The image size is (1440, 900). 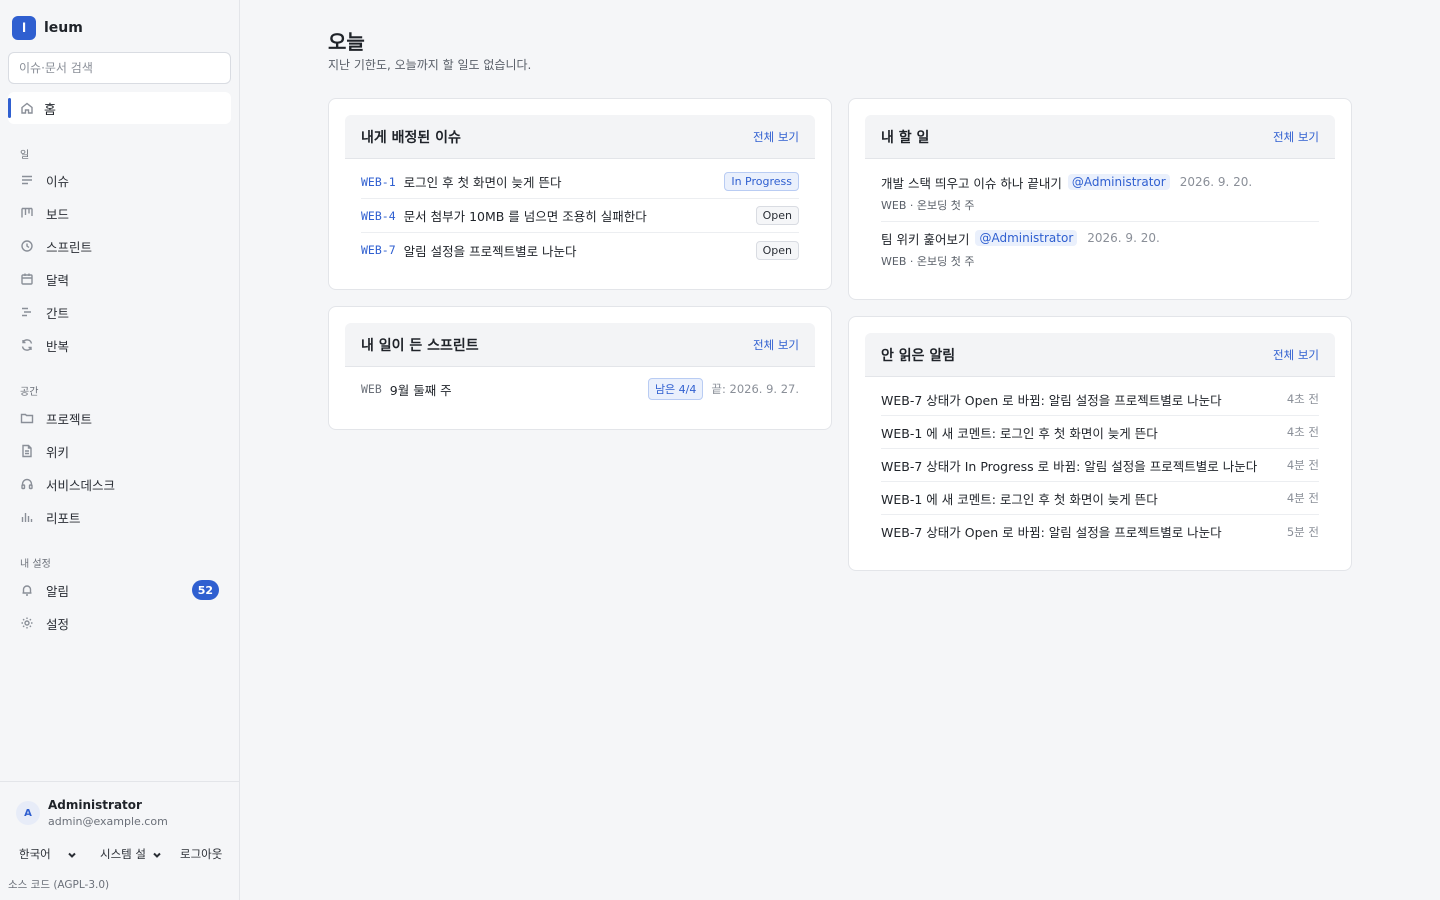 What do you see at coordinates (81, 485) in the screenshot?
I see `sidebar-item-label: 서비스데스크` at bounding box center [81, 485].